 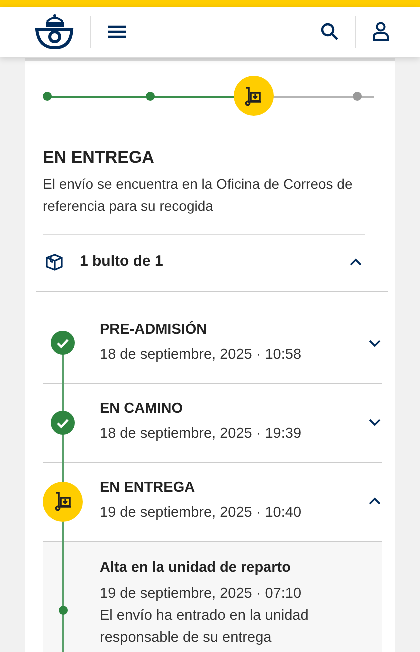 I want to click on detail-description: El envío ha entrado en la unidad responsable de su entrega, so click(x=205, y=627).